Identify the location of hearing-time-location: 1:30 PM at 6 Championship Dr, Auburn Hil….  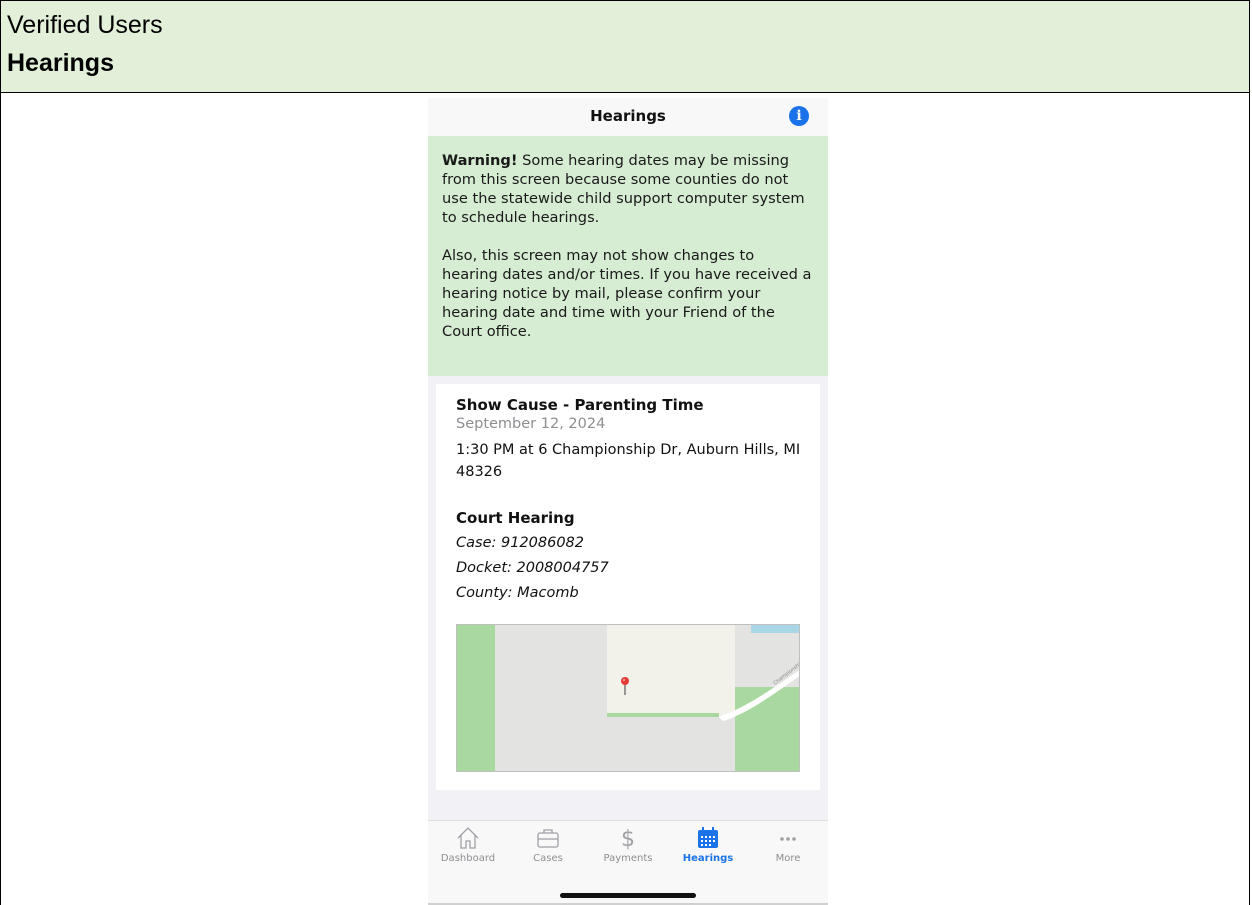
(628, 461).